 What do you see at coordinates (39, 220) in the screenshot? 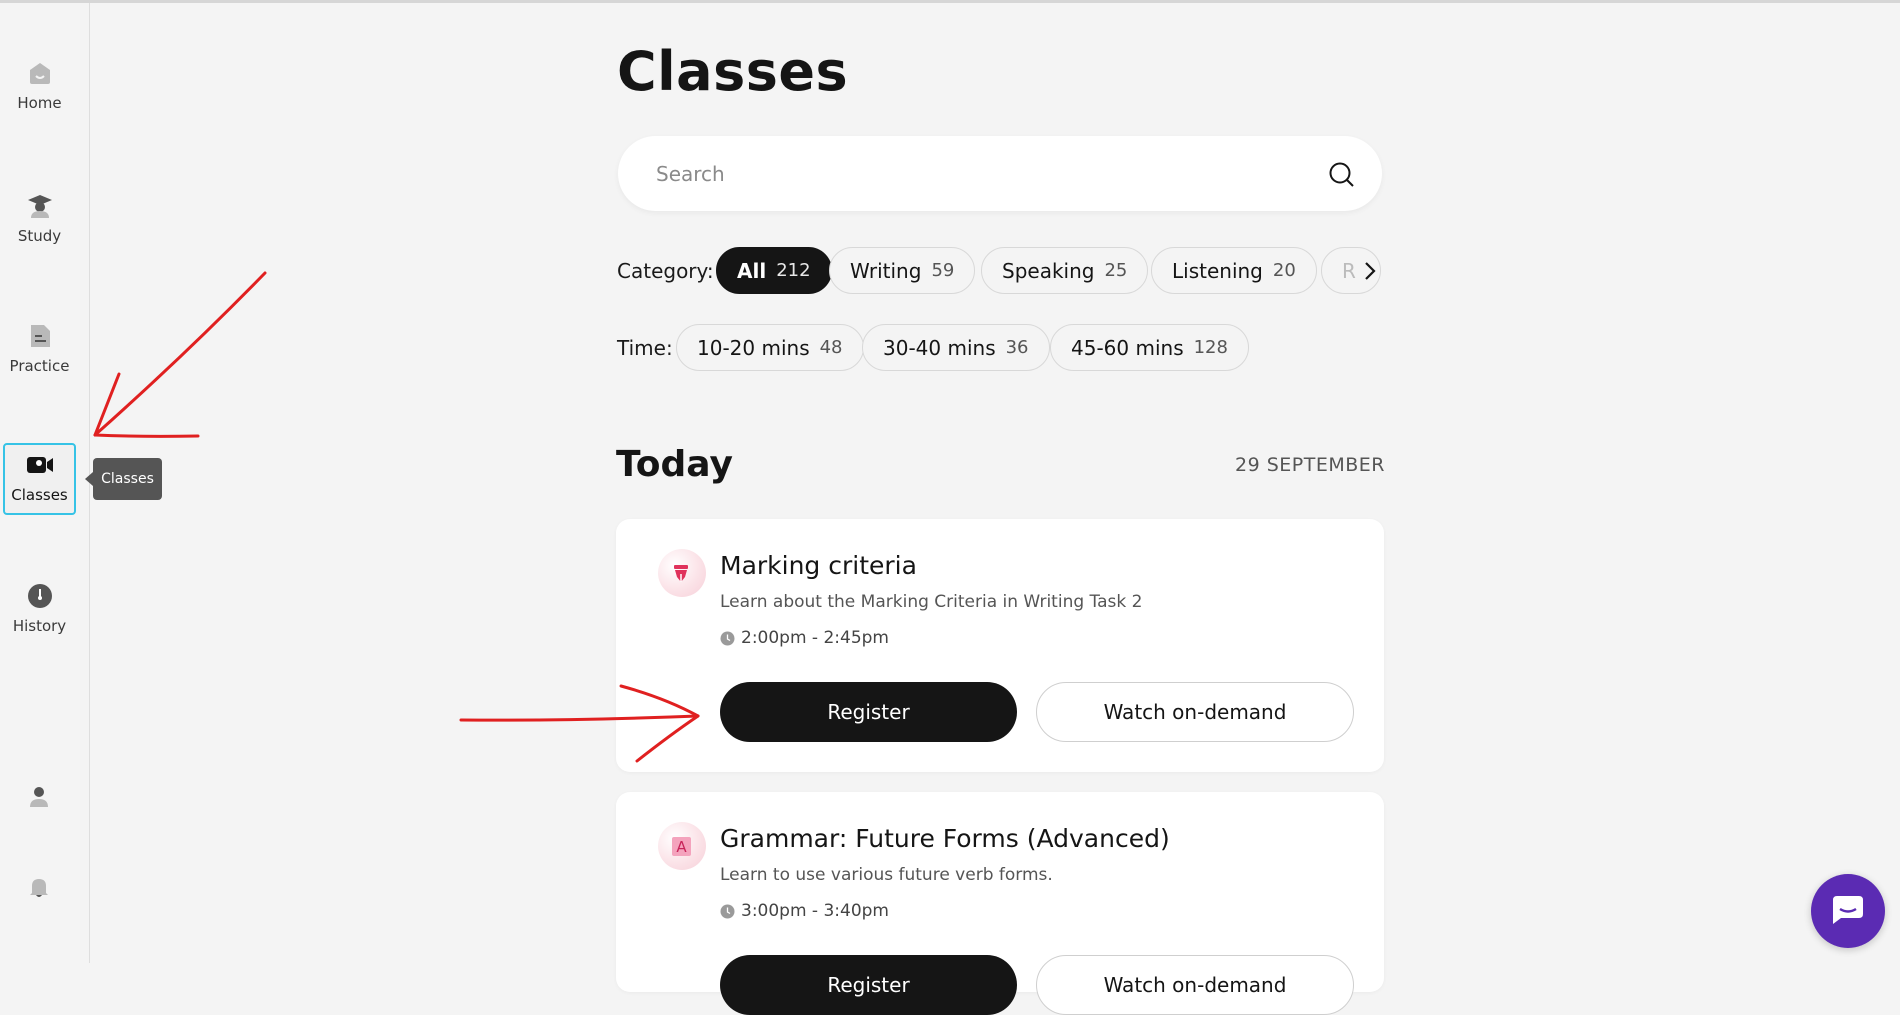
I see `sidebar-item-study: Study` at bounding box center [39, 220].